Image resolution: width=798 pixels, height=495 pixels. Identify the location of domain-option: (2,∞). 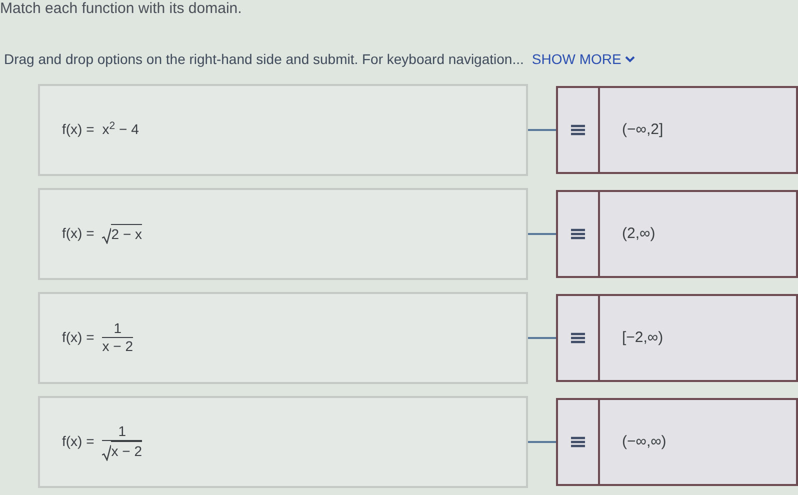
(639, 233).